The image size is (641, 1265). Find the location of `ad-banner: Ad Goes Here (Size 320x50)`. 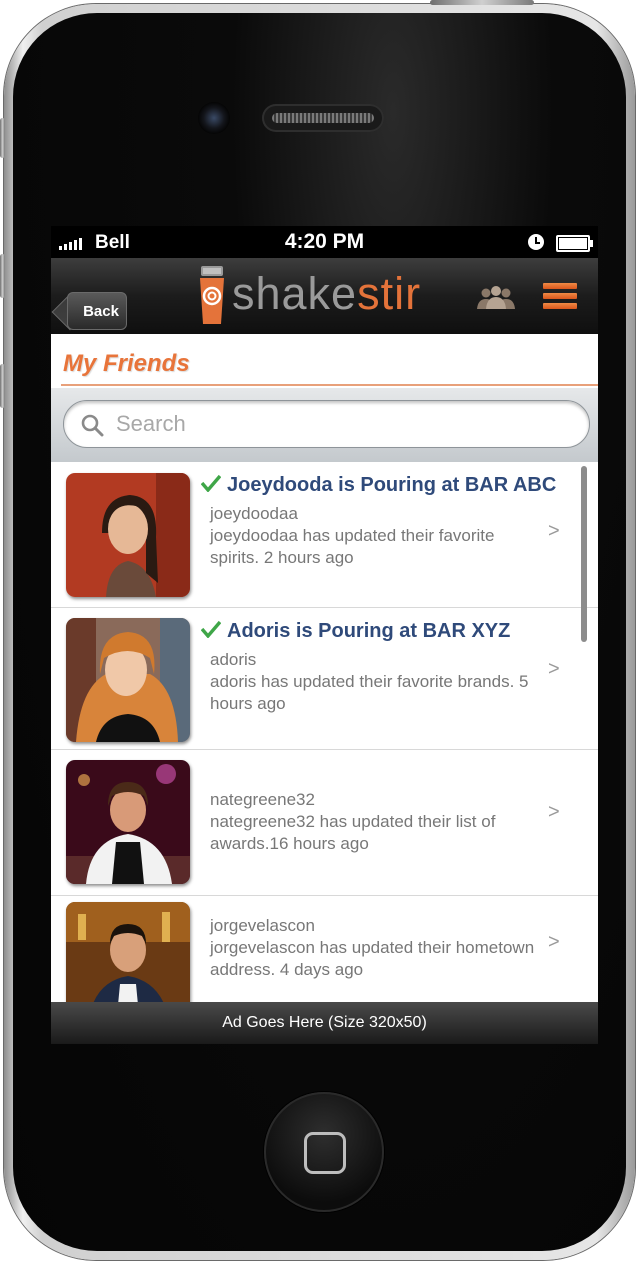

ad-banner: Ad Goes Here (Size 320x50) is located at coordinates (324, 1023).